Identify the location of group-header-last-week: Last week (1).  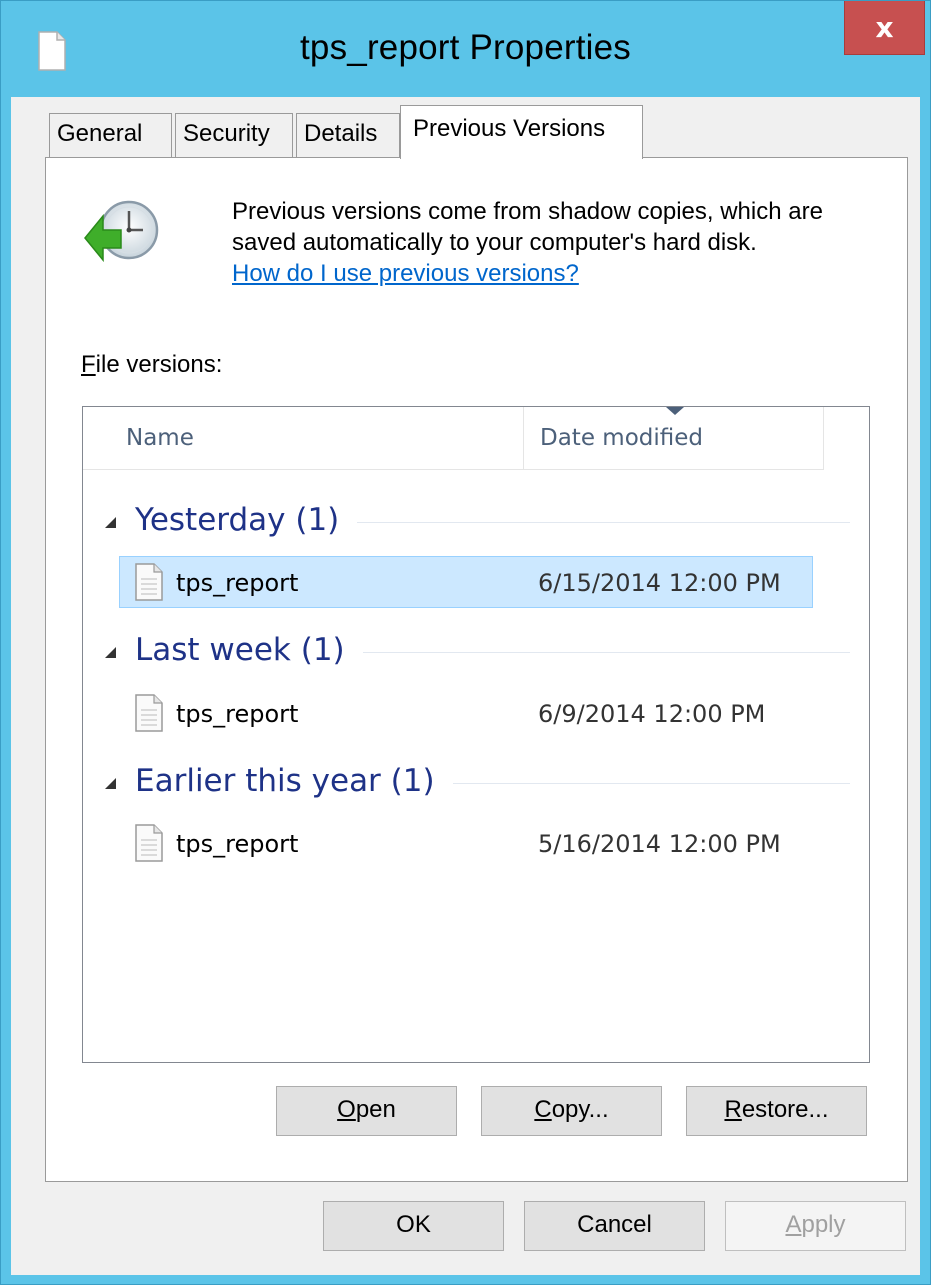
(477, 650).